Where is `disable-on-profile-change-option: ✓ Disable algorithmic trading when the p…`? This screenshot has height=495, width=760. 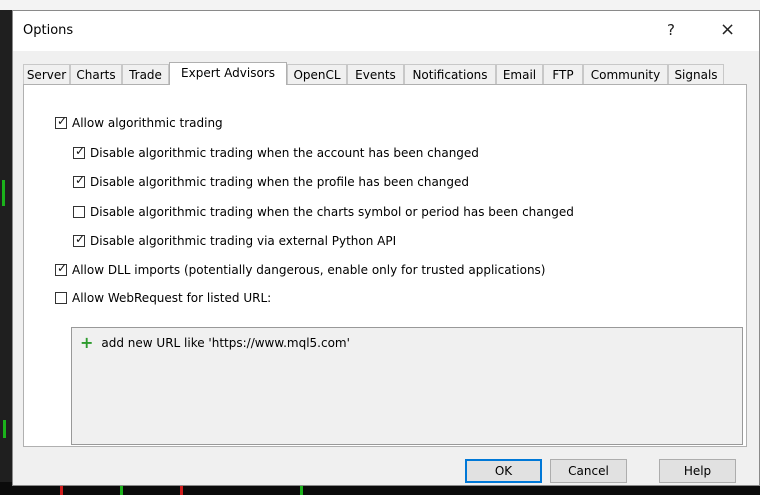
disable-on-profile-change-option: ✓ Disable algorithmic trading when the p… is located at coordinates (271, 181).